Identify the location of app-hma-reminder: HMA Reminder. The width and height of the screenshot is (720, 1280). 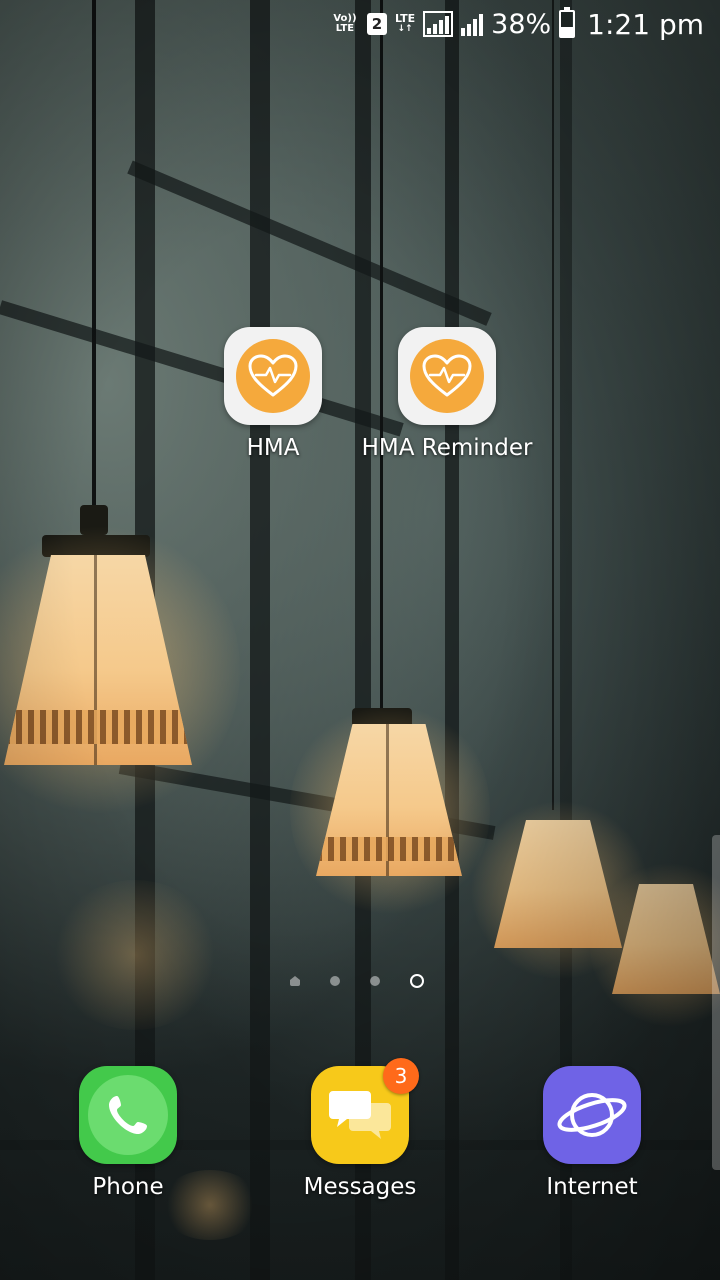
(447, 394).